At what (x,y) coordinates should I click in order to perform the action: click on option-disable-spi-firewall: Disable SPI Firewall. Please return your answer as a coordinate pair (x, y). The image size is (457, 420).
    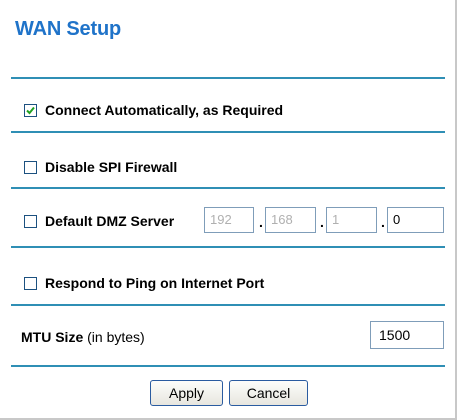
    Looking at the image, I should click on (100, 167).